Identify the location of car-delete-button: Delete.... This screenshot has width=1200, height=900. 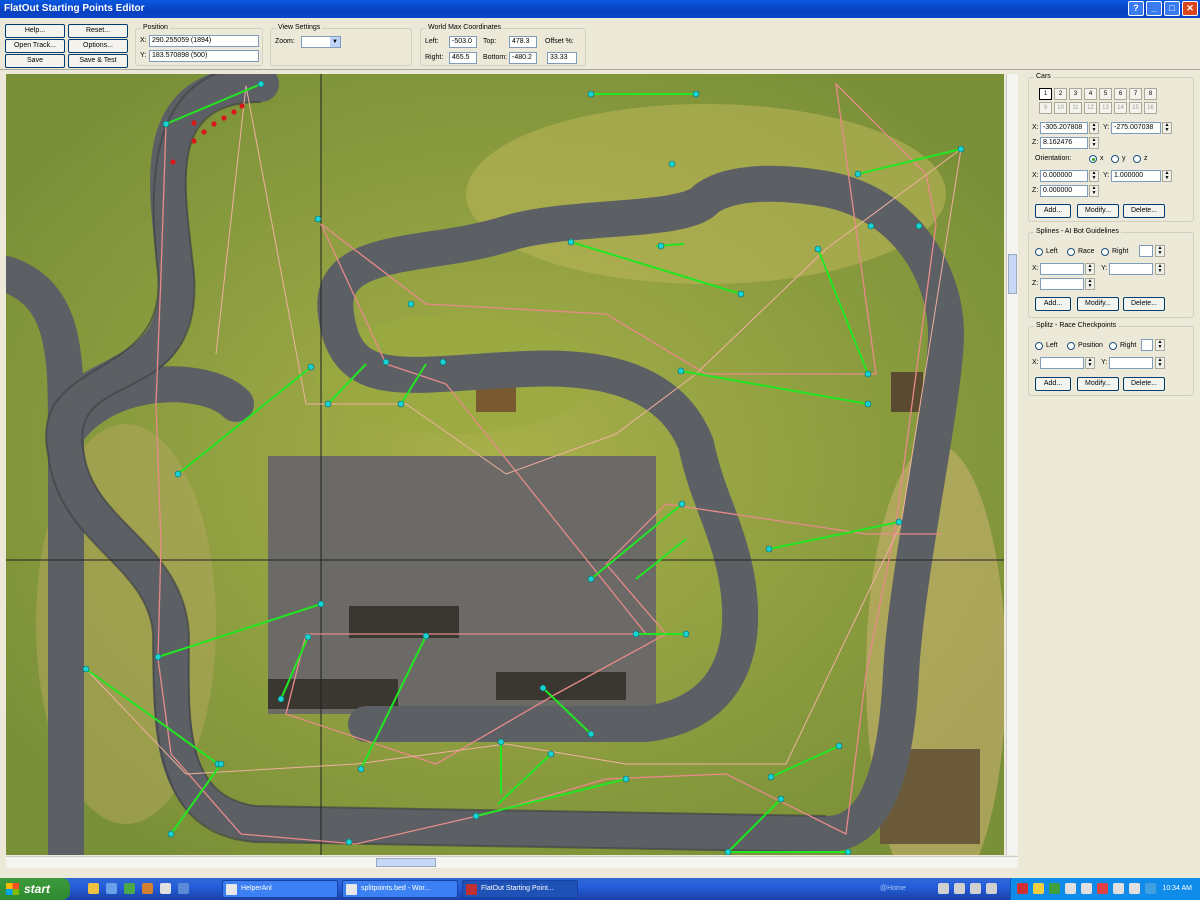
(1144, 211).